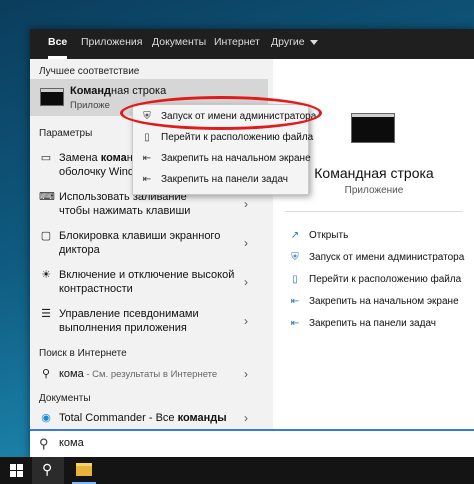 The height and width of the screenshot is (484, 474). I want to click on search-input: кома, so click(71, 443).